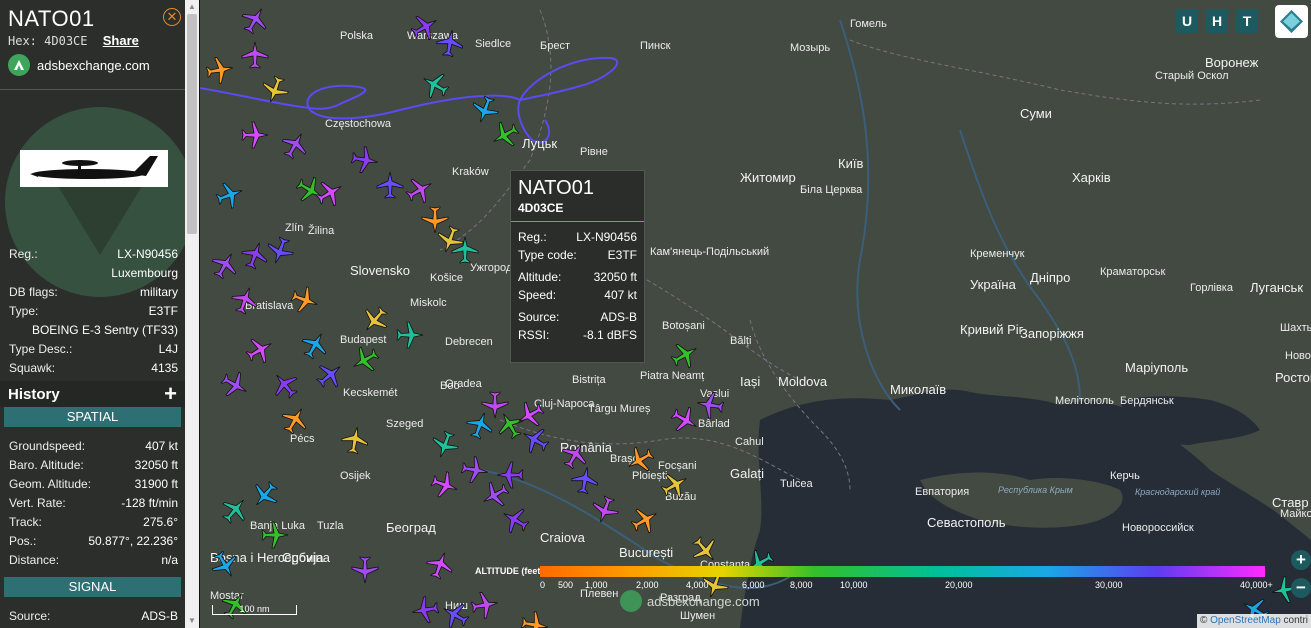  Describe the element at coordinates (902, 571) in the screenshot. I see `altitude-color-bar` at that location.